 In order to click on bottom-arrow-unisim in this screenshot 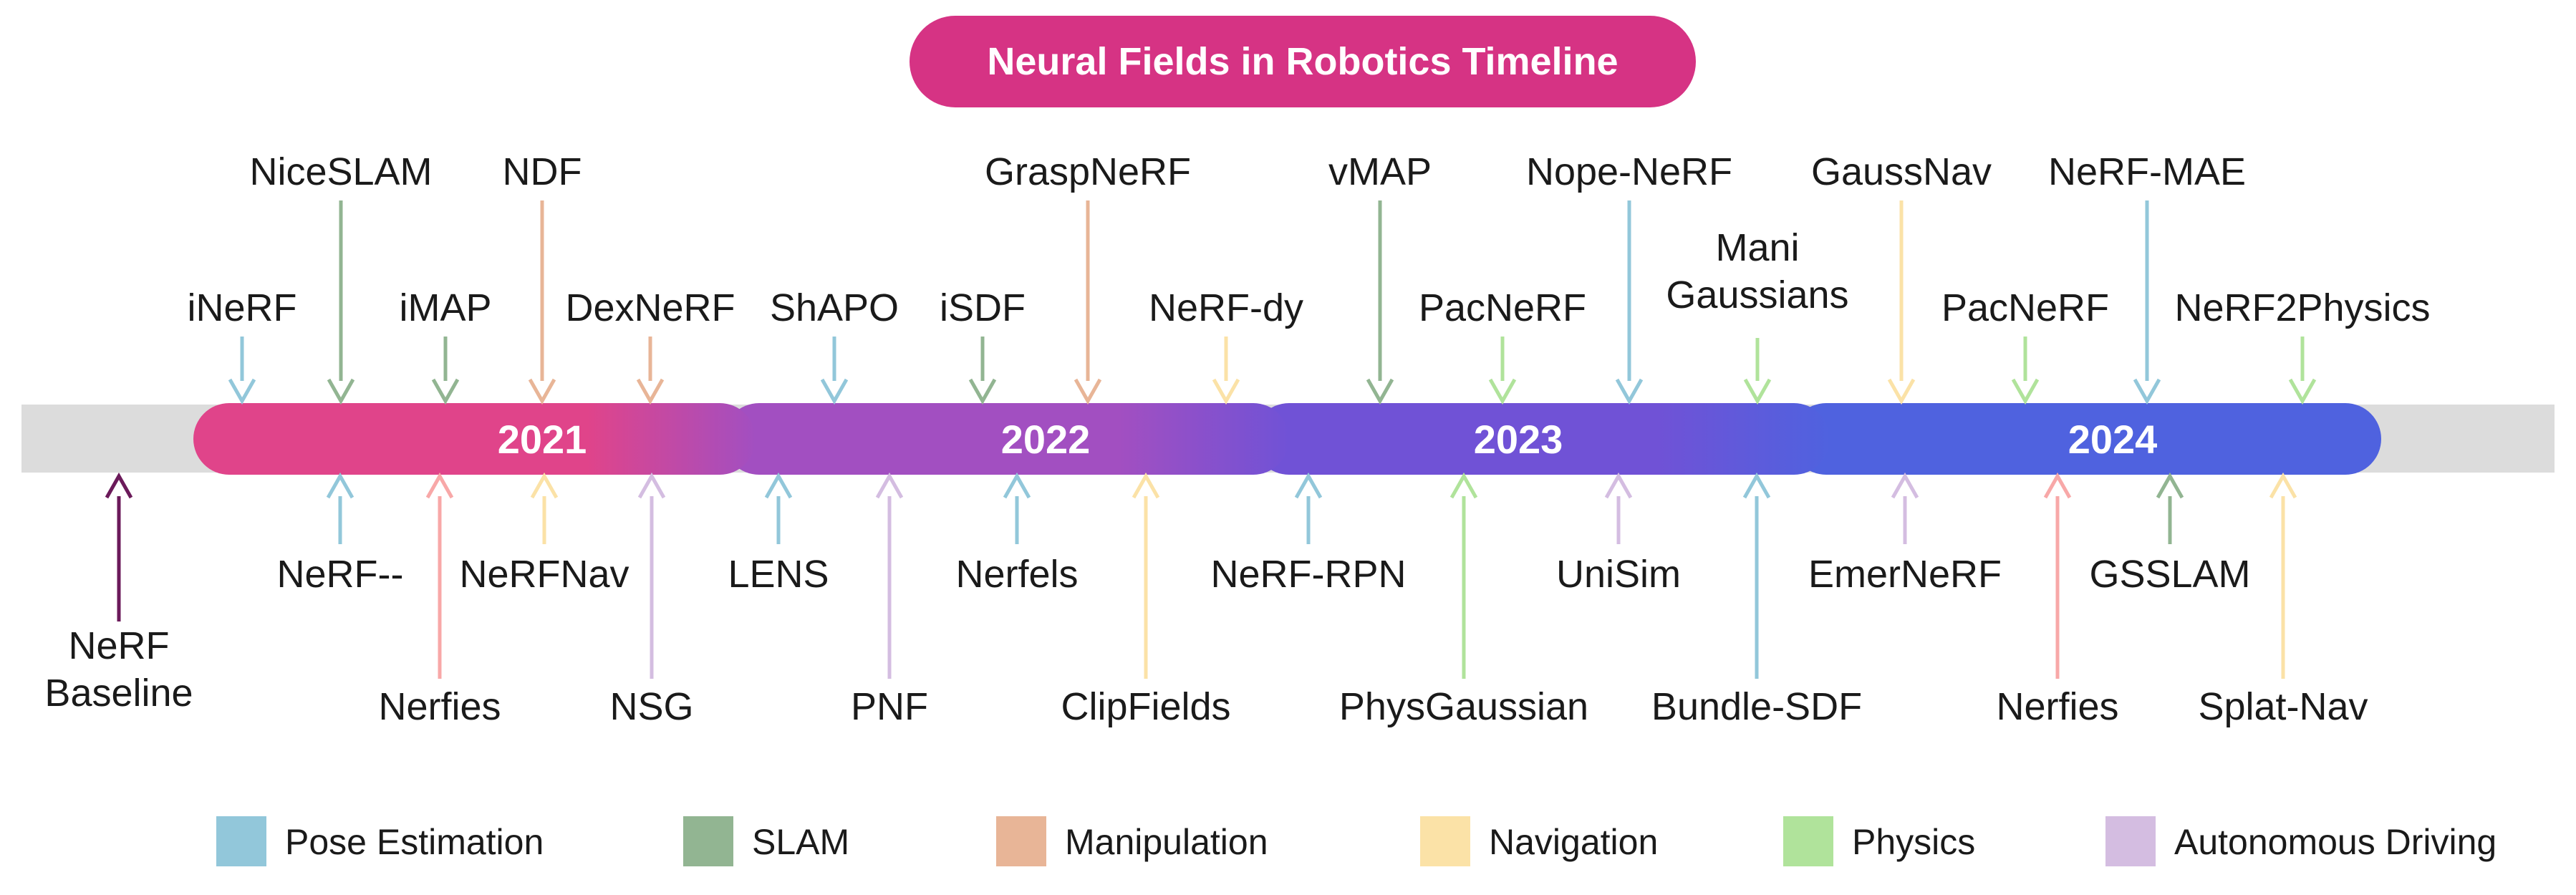, I will do `click(1618, 508)`.